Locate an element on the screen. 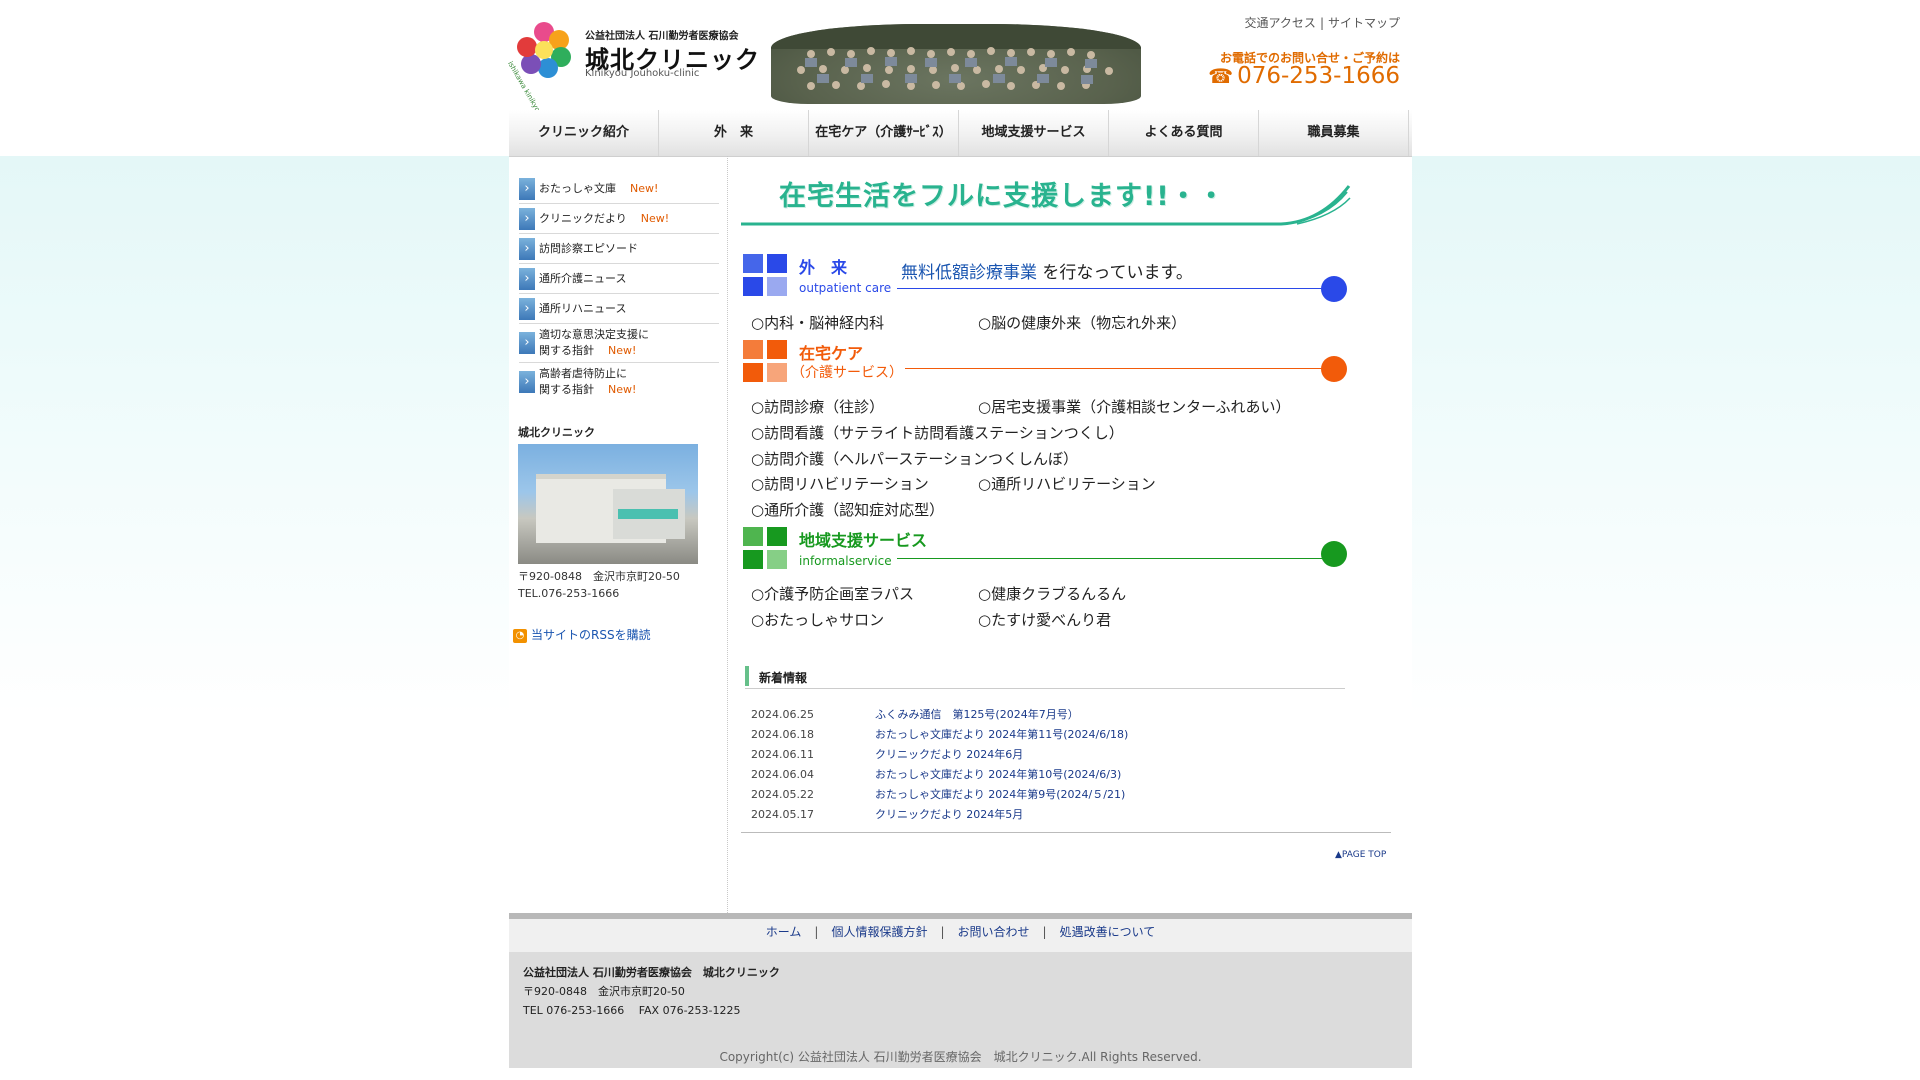 The image size is (1920, 1080). service-home-visit: ○訪問診療（往診） is located at coordinates (817, 406).